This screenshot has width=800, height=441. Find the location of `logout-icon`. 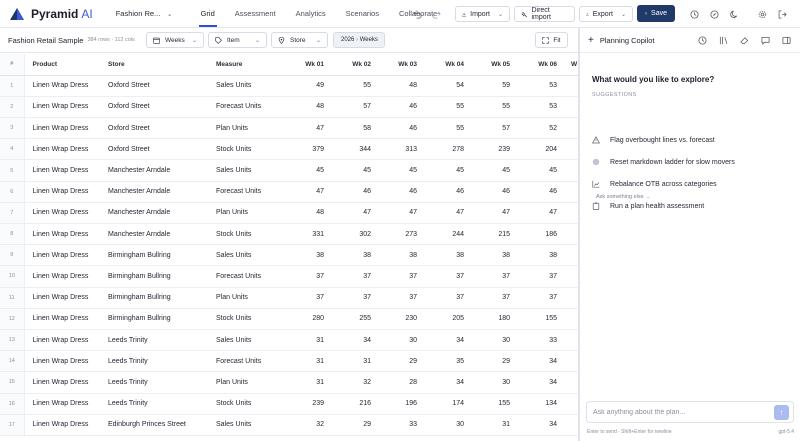

logout-icon is located at coordinates (782, 14).